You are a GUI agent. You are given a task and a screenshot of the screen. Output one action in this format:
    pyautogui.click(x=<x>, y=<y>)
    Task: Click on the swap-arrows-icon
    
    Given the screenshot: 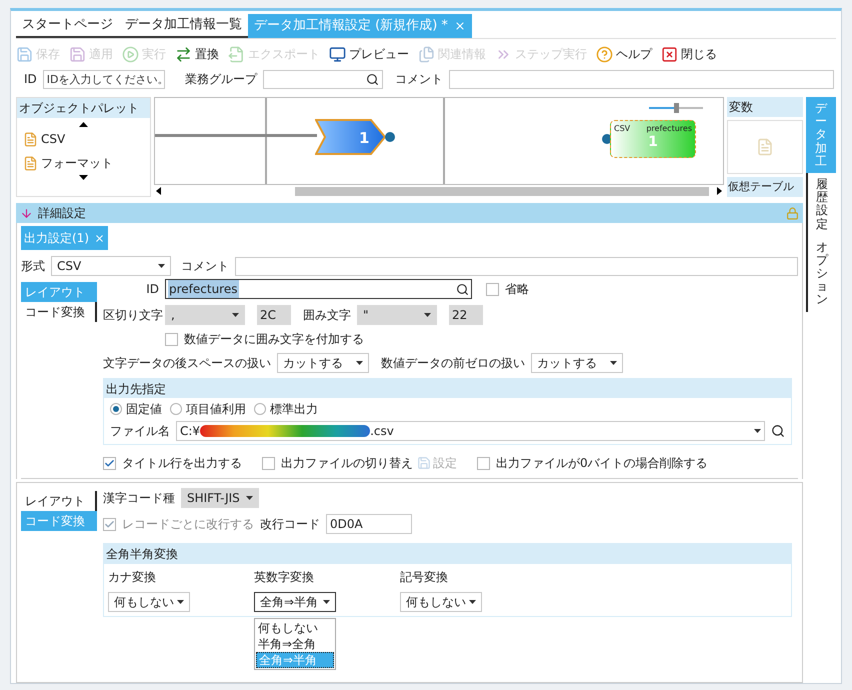 What is the action you would take?
    pyautogui.click(x=183, y=54)
    